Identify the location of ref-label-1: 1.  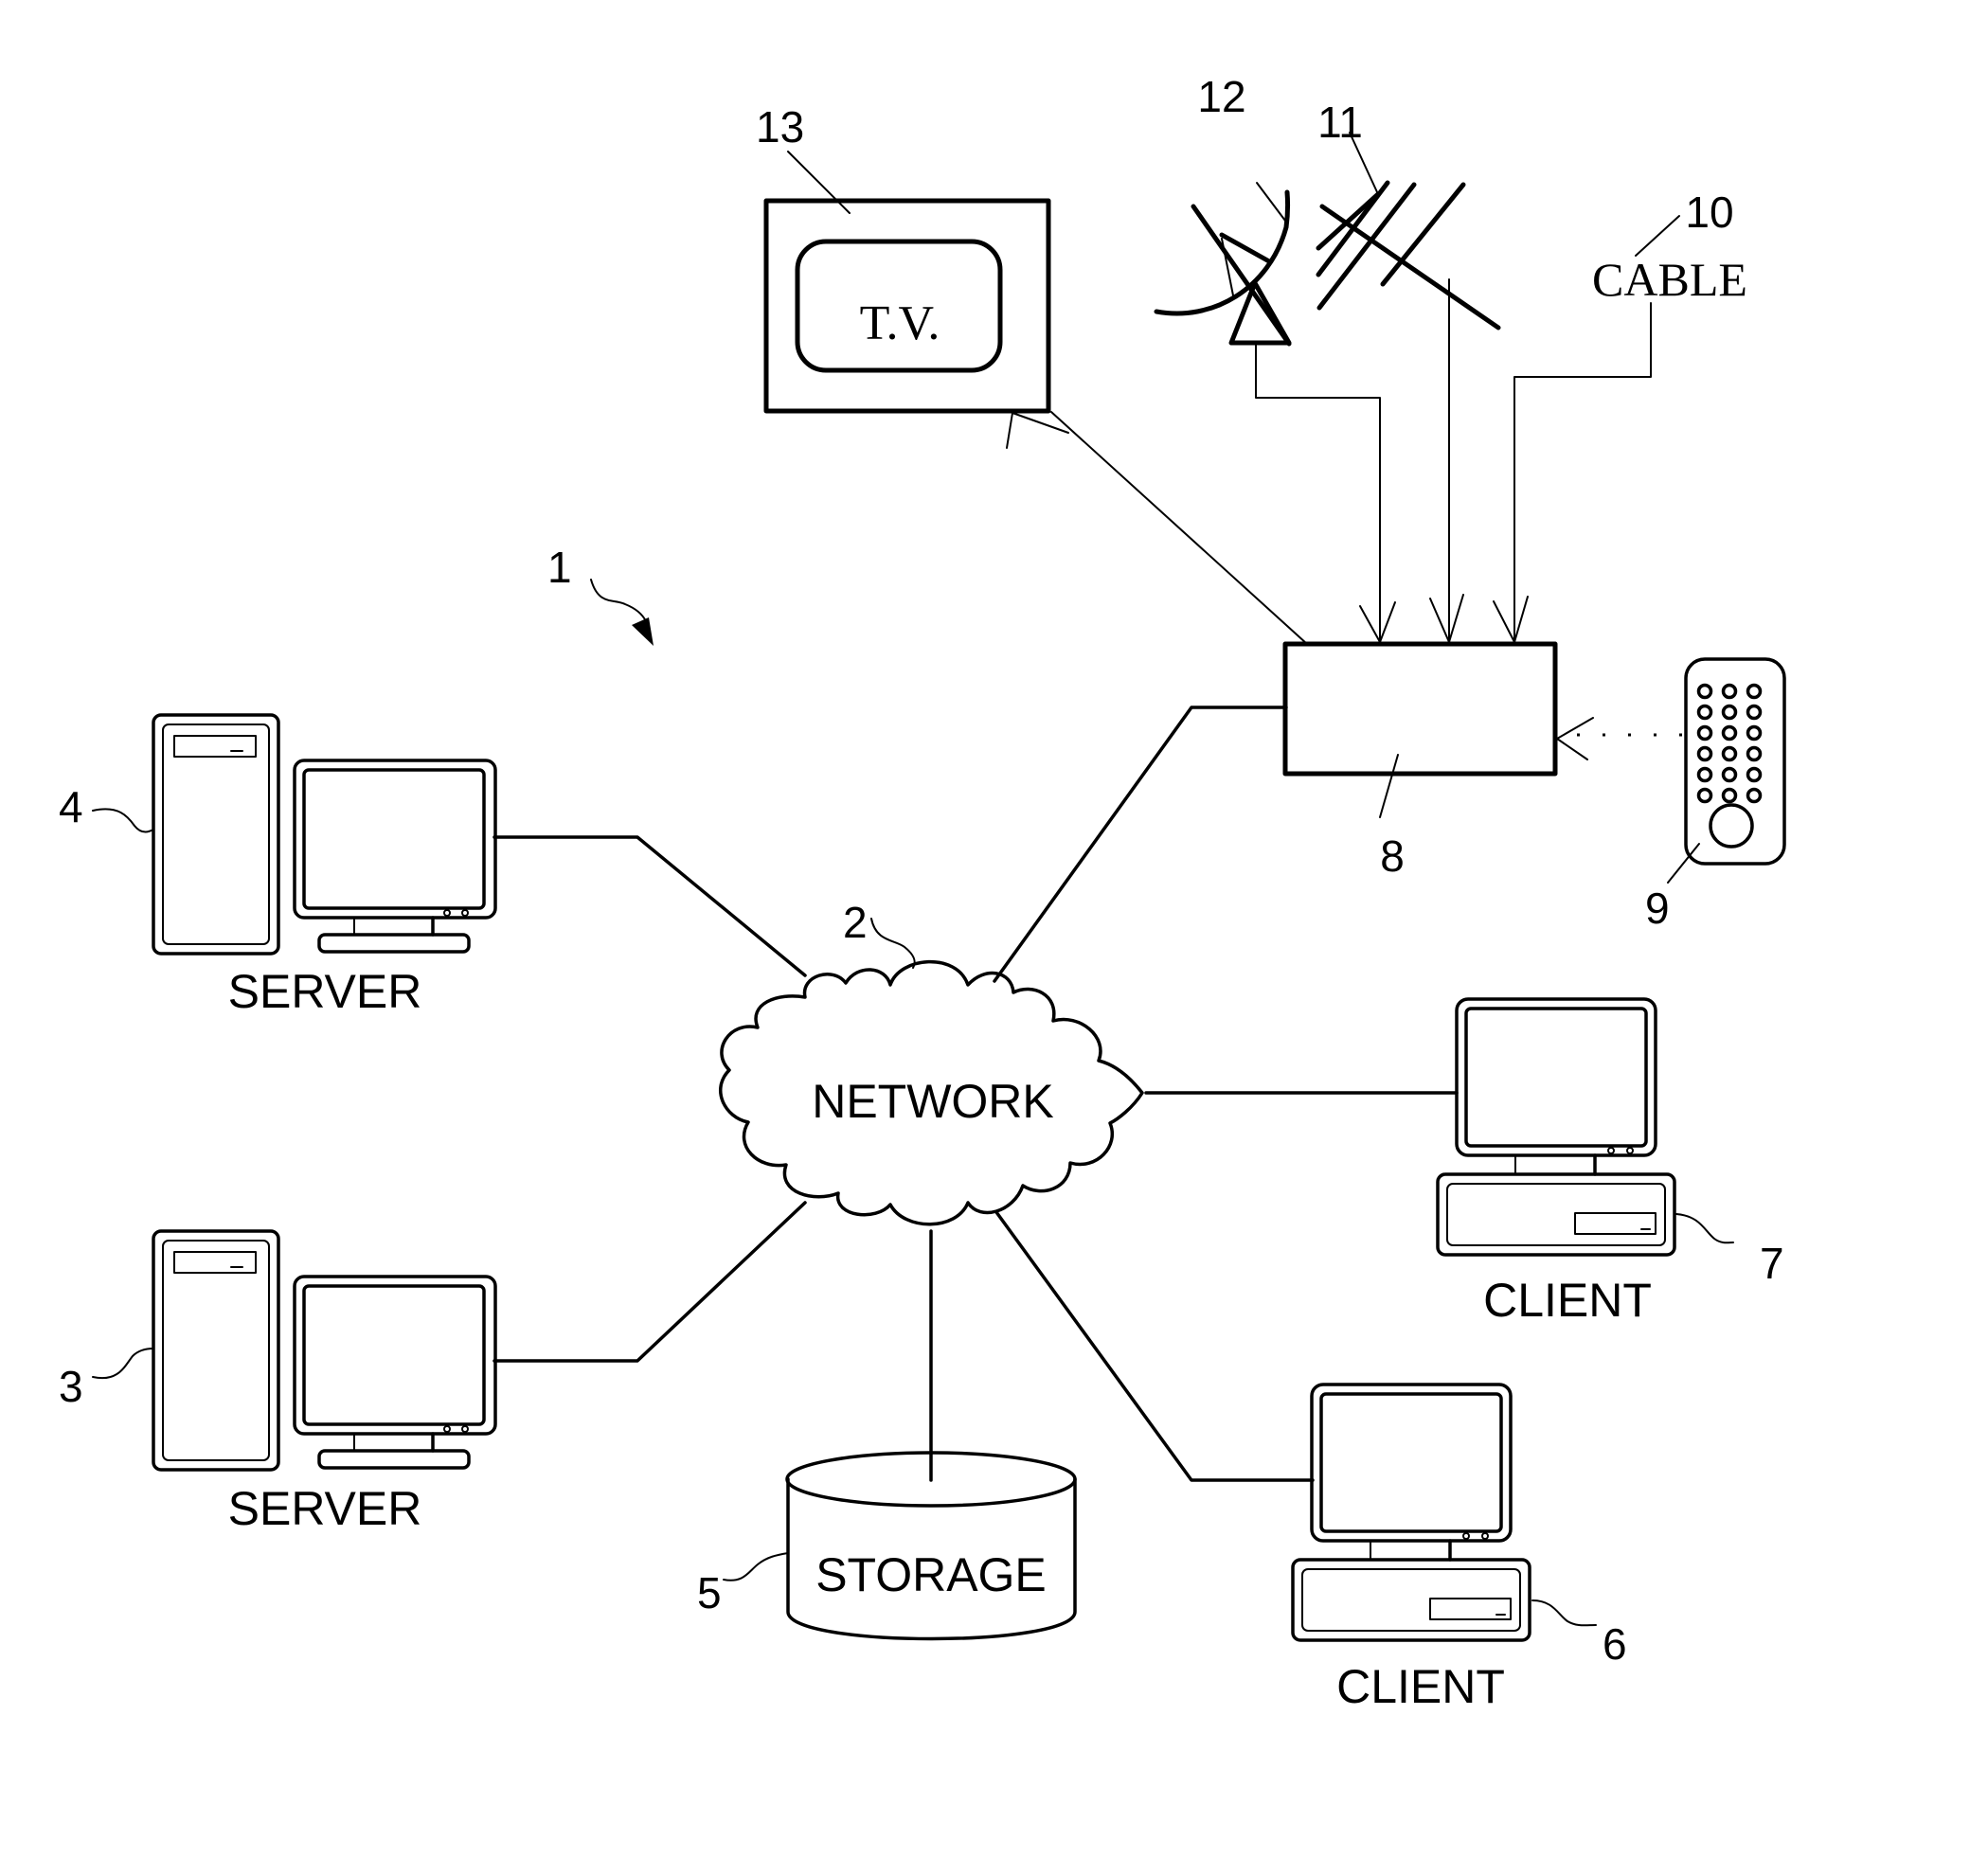
(559, 567).